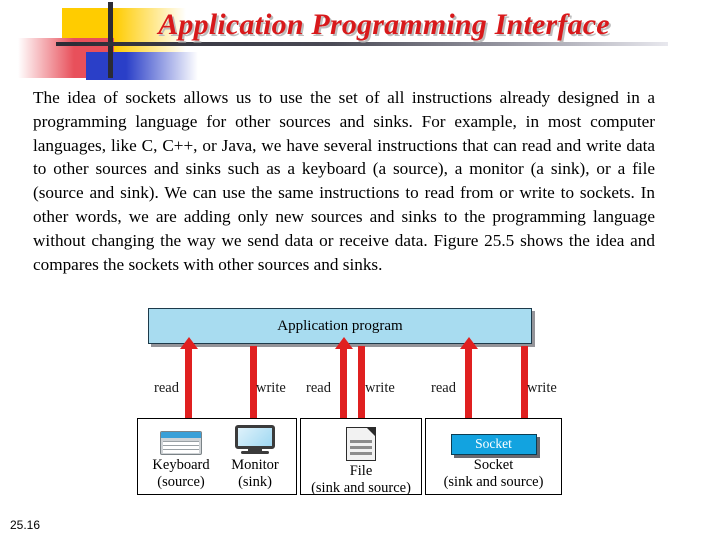 The width and height of the screenshot is (720, 540). Describe the element at coordinates (166, 388) in the screenshot. I see `flow-label-read-keyboard: read` at that location.